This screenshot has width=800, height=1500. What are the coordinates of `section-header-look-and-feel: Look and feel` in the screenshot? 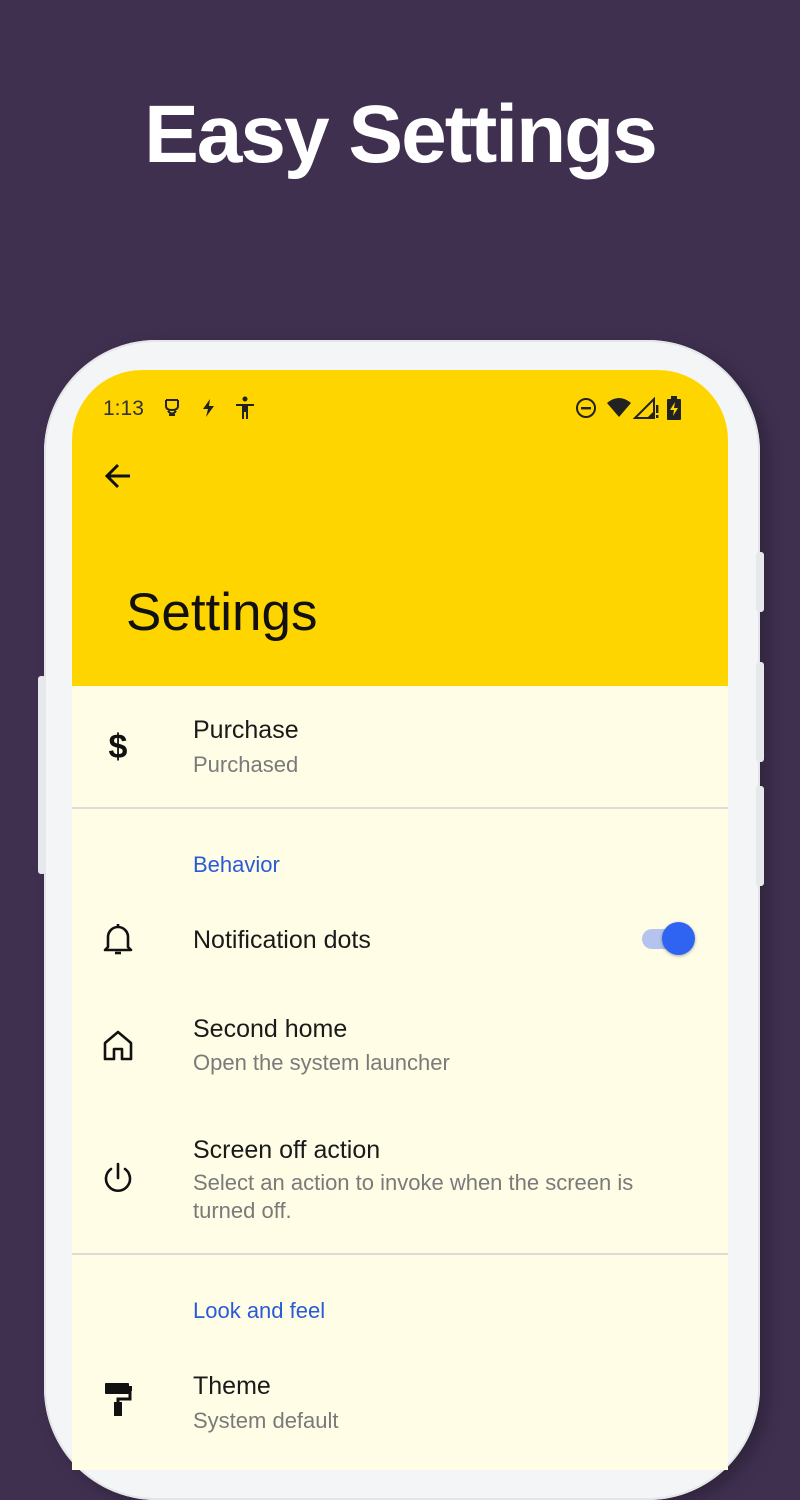 It's located at (259, 1310).